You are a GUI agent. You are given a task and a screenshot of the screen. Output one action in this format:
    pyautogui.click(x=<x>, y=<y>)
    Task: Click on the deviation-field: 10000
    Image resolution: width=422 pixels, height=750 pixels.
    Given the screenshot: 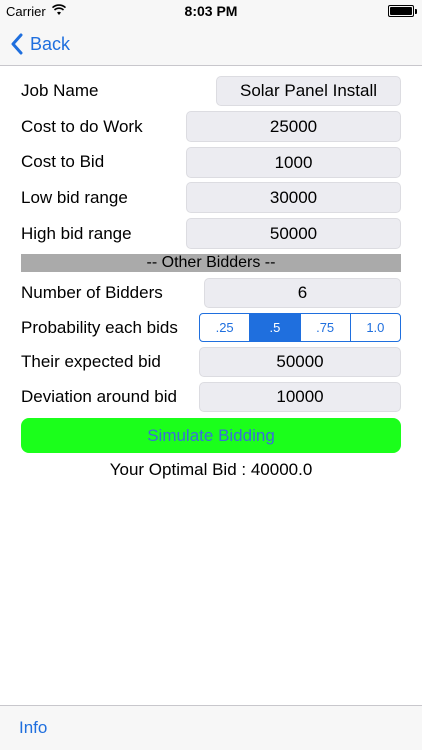 What is the action you would take?
    pyautogui.click(x=300, y=397)
    